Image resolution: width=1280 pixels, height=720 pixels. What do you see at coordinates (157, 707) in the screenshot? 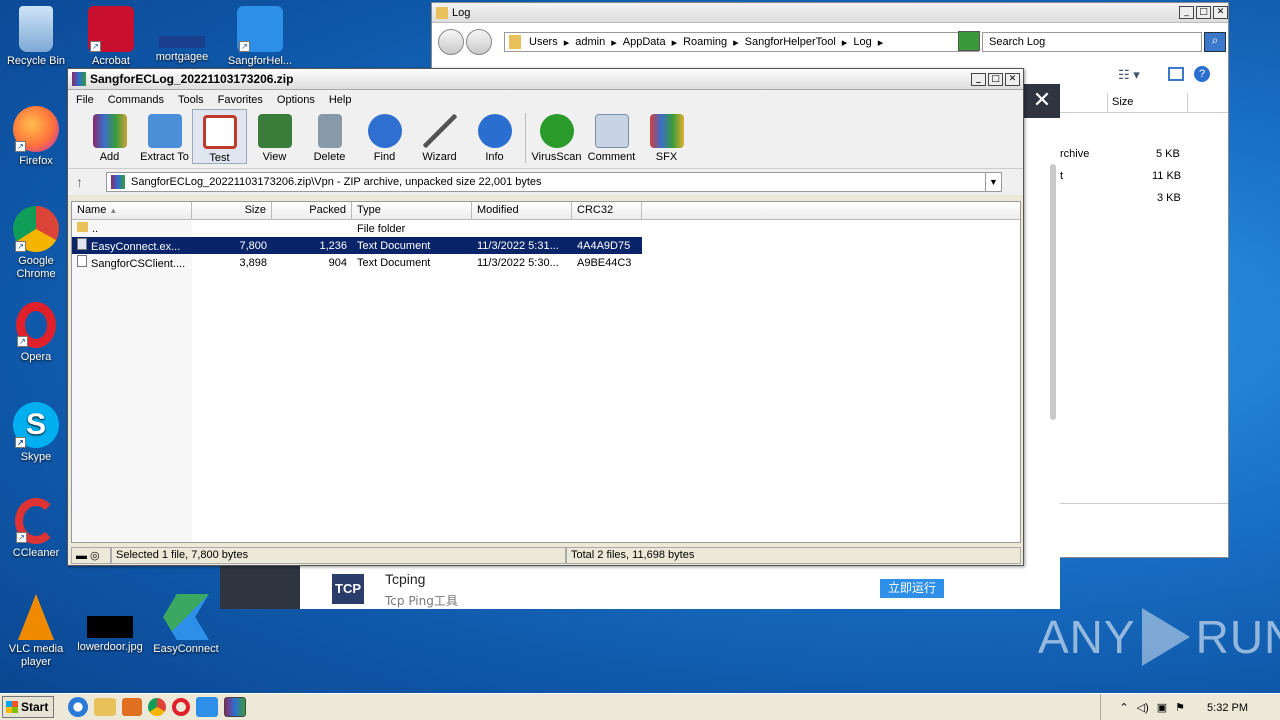
I see `chrome-icon` at bounding box center [157, 707].